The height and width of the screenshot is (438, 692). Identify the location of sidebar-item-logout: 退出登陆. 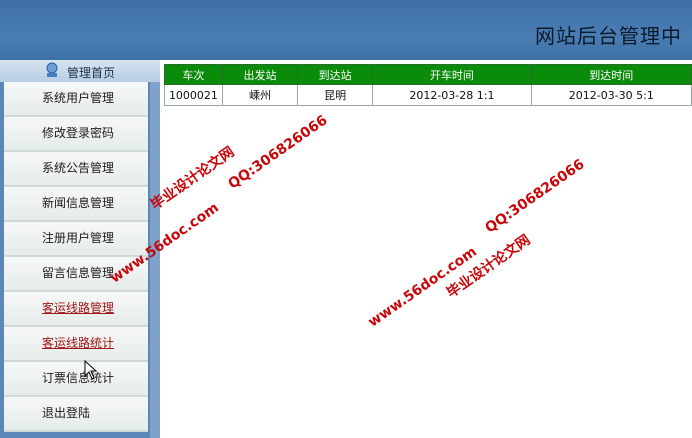
(76, 414).